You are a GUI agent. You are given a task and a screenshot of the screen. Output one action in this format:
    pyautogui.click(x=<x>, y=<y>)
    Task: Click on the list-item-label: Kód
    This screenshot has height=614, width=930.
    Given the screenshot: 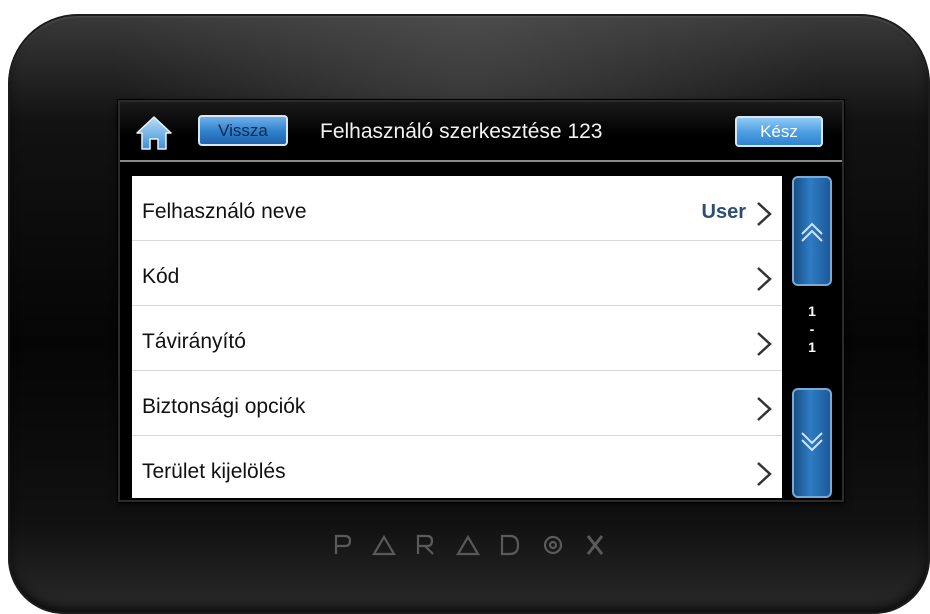 What is the action you would take?
    pyautogui.click(x=161, y=276)
    